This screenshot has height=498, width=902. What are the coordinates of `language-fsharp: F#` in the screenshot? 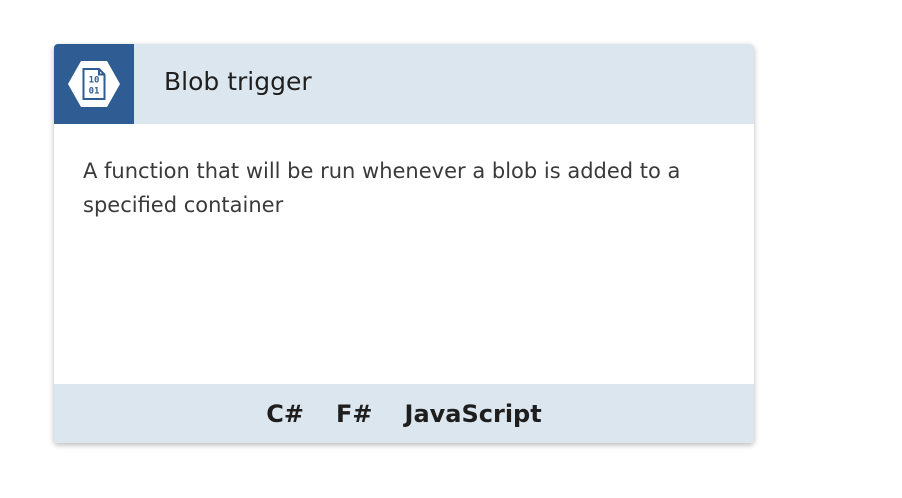 It's located at (354, 414).